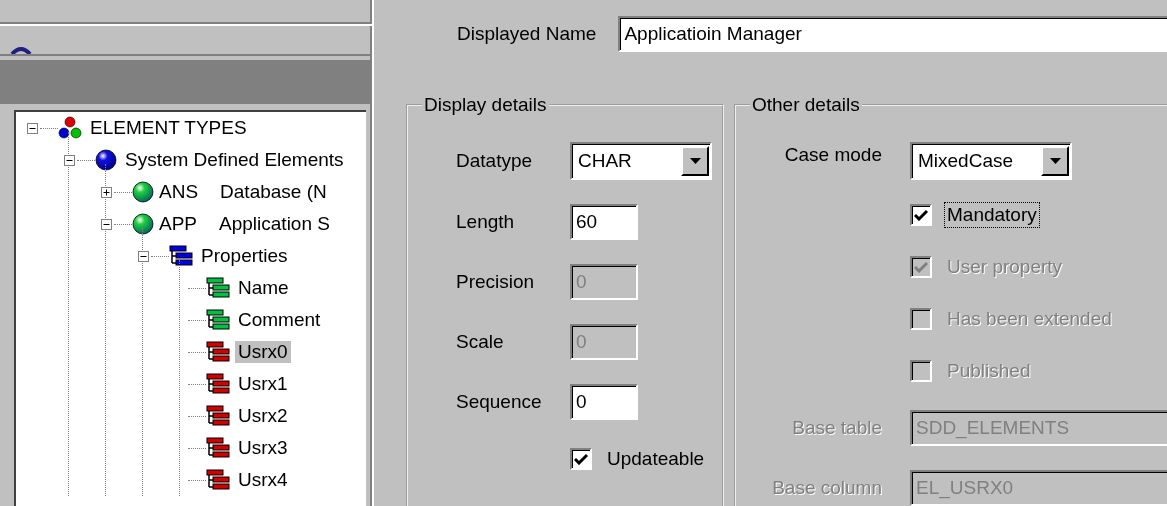 The height and width of the screenshot is (506, 1167). What do you see at coordinates (836, 428) in the screenshot?
I see `field-label: Base table` at bounding box center [836, 428].